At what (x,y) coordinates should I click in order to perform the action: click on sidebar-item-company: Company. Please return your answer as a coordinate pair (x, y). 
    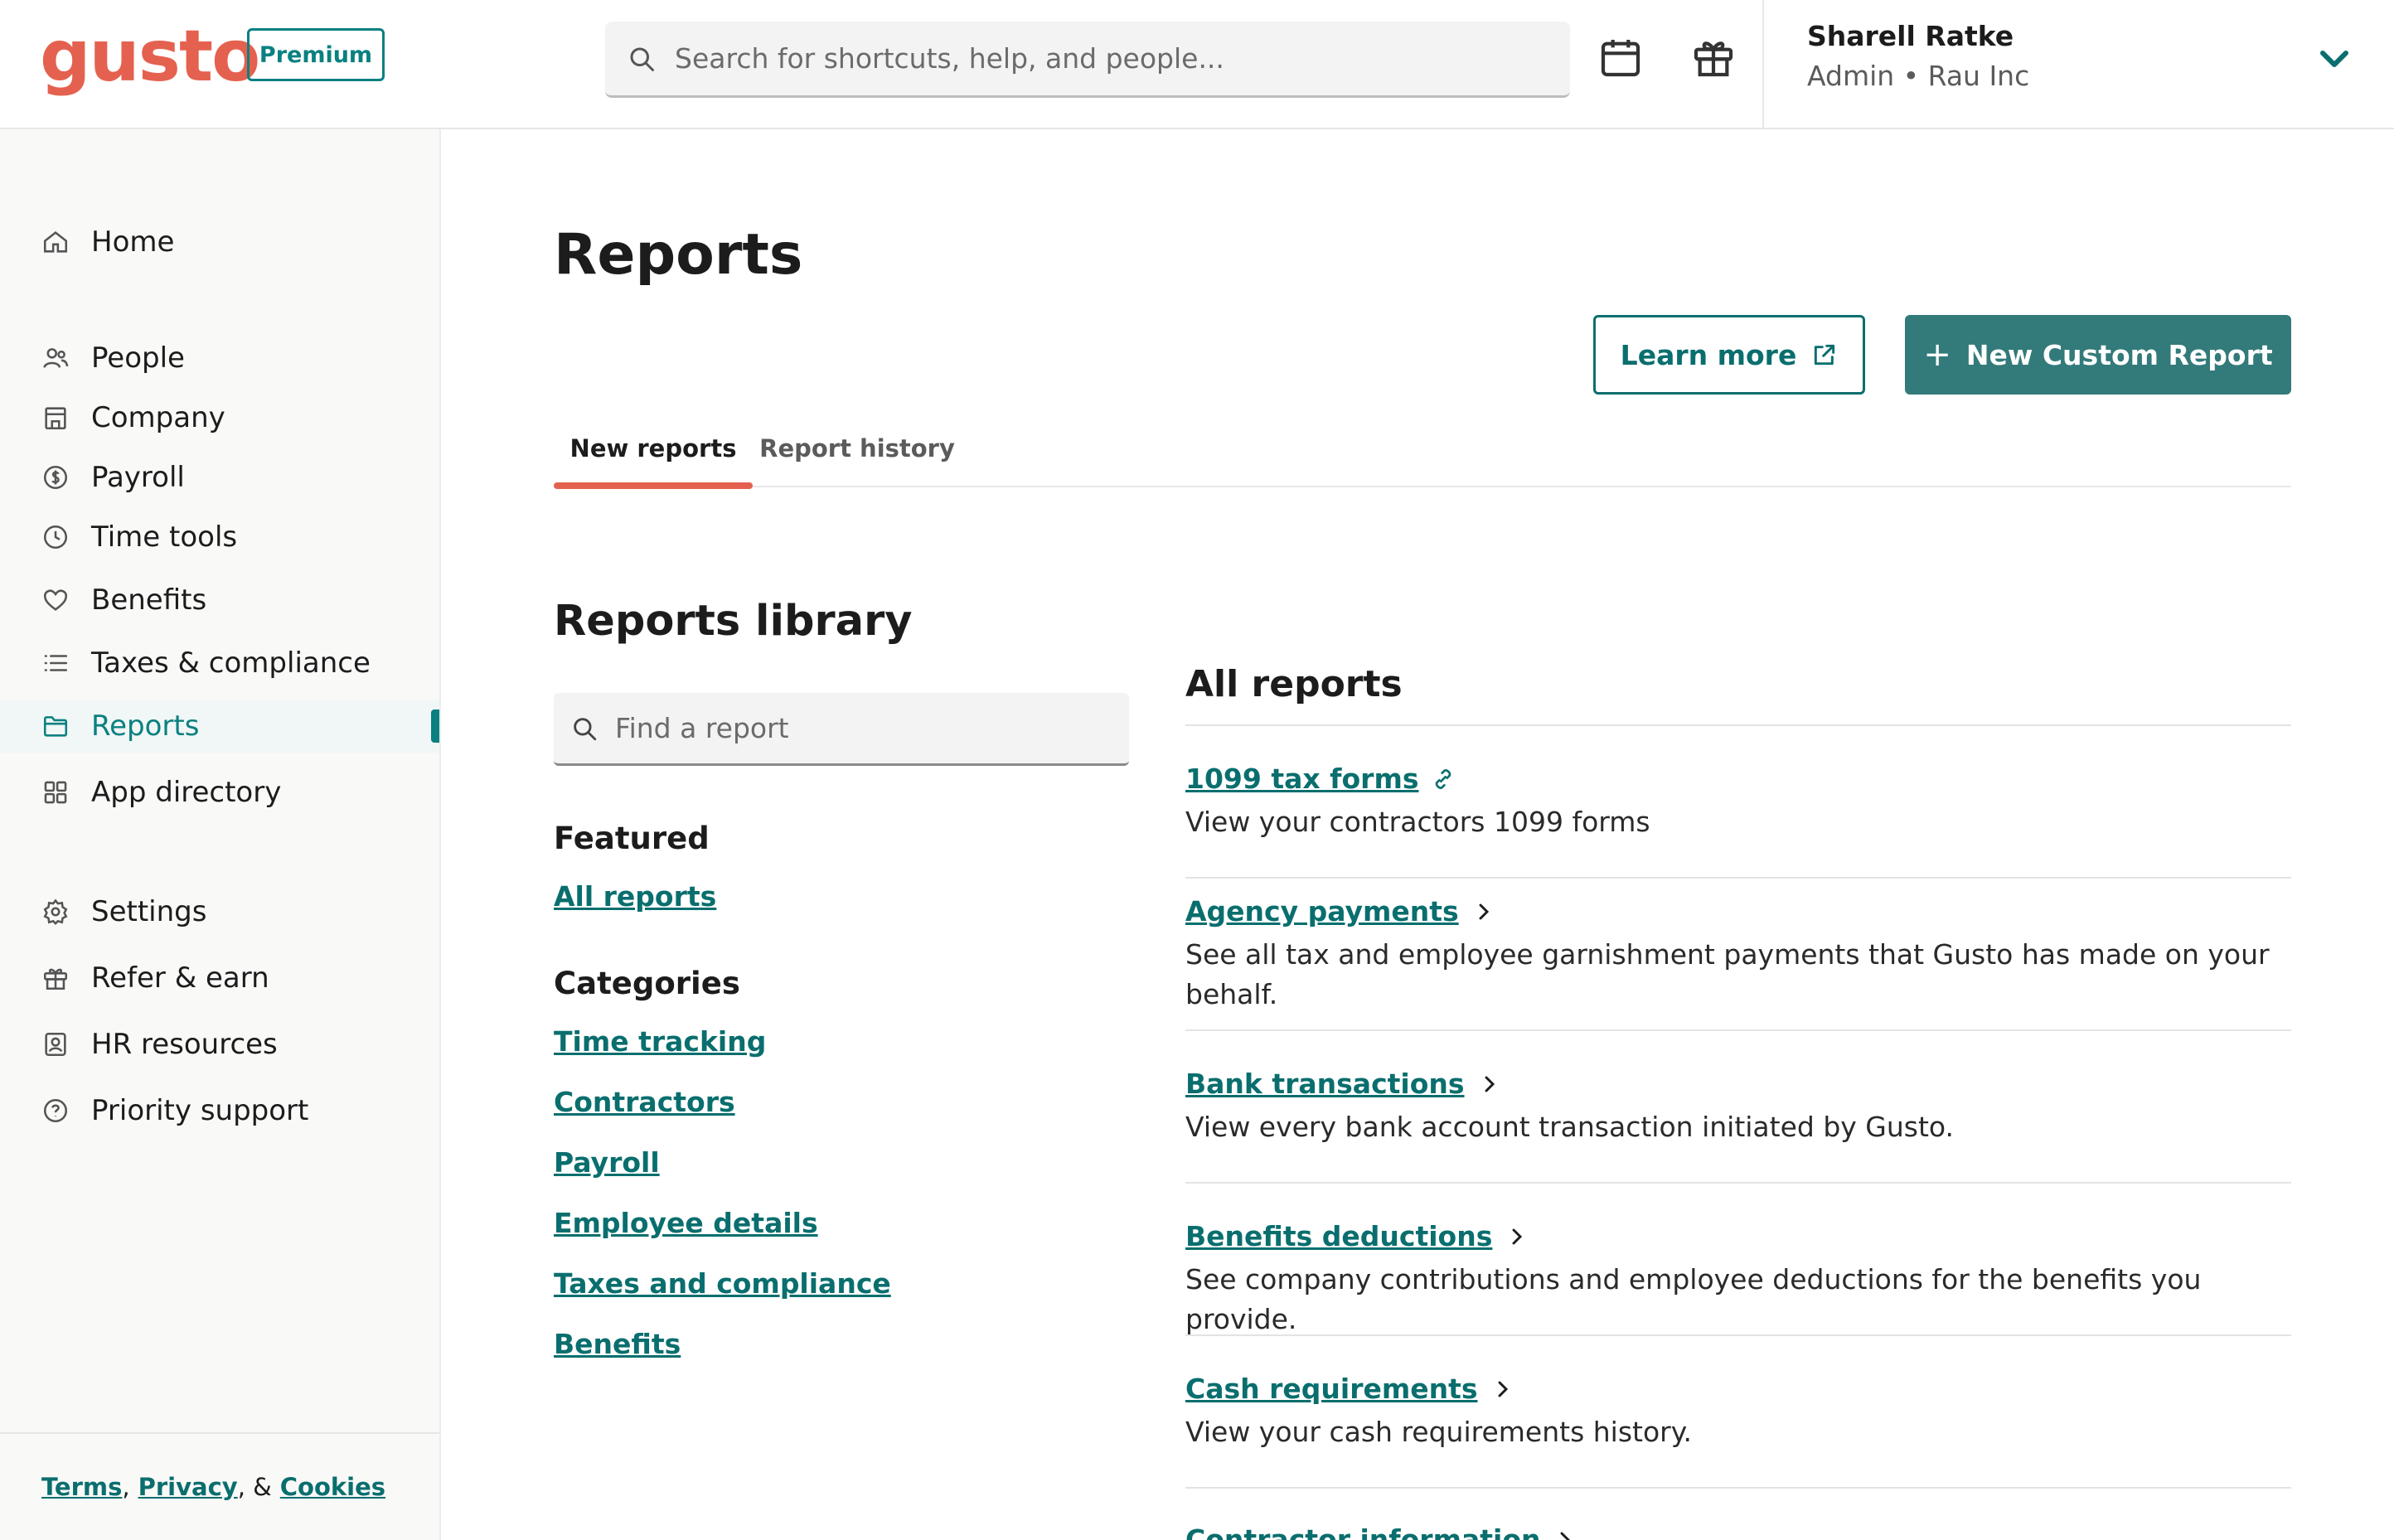
    Looking at the image, I should click on (219, 418).